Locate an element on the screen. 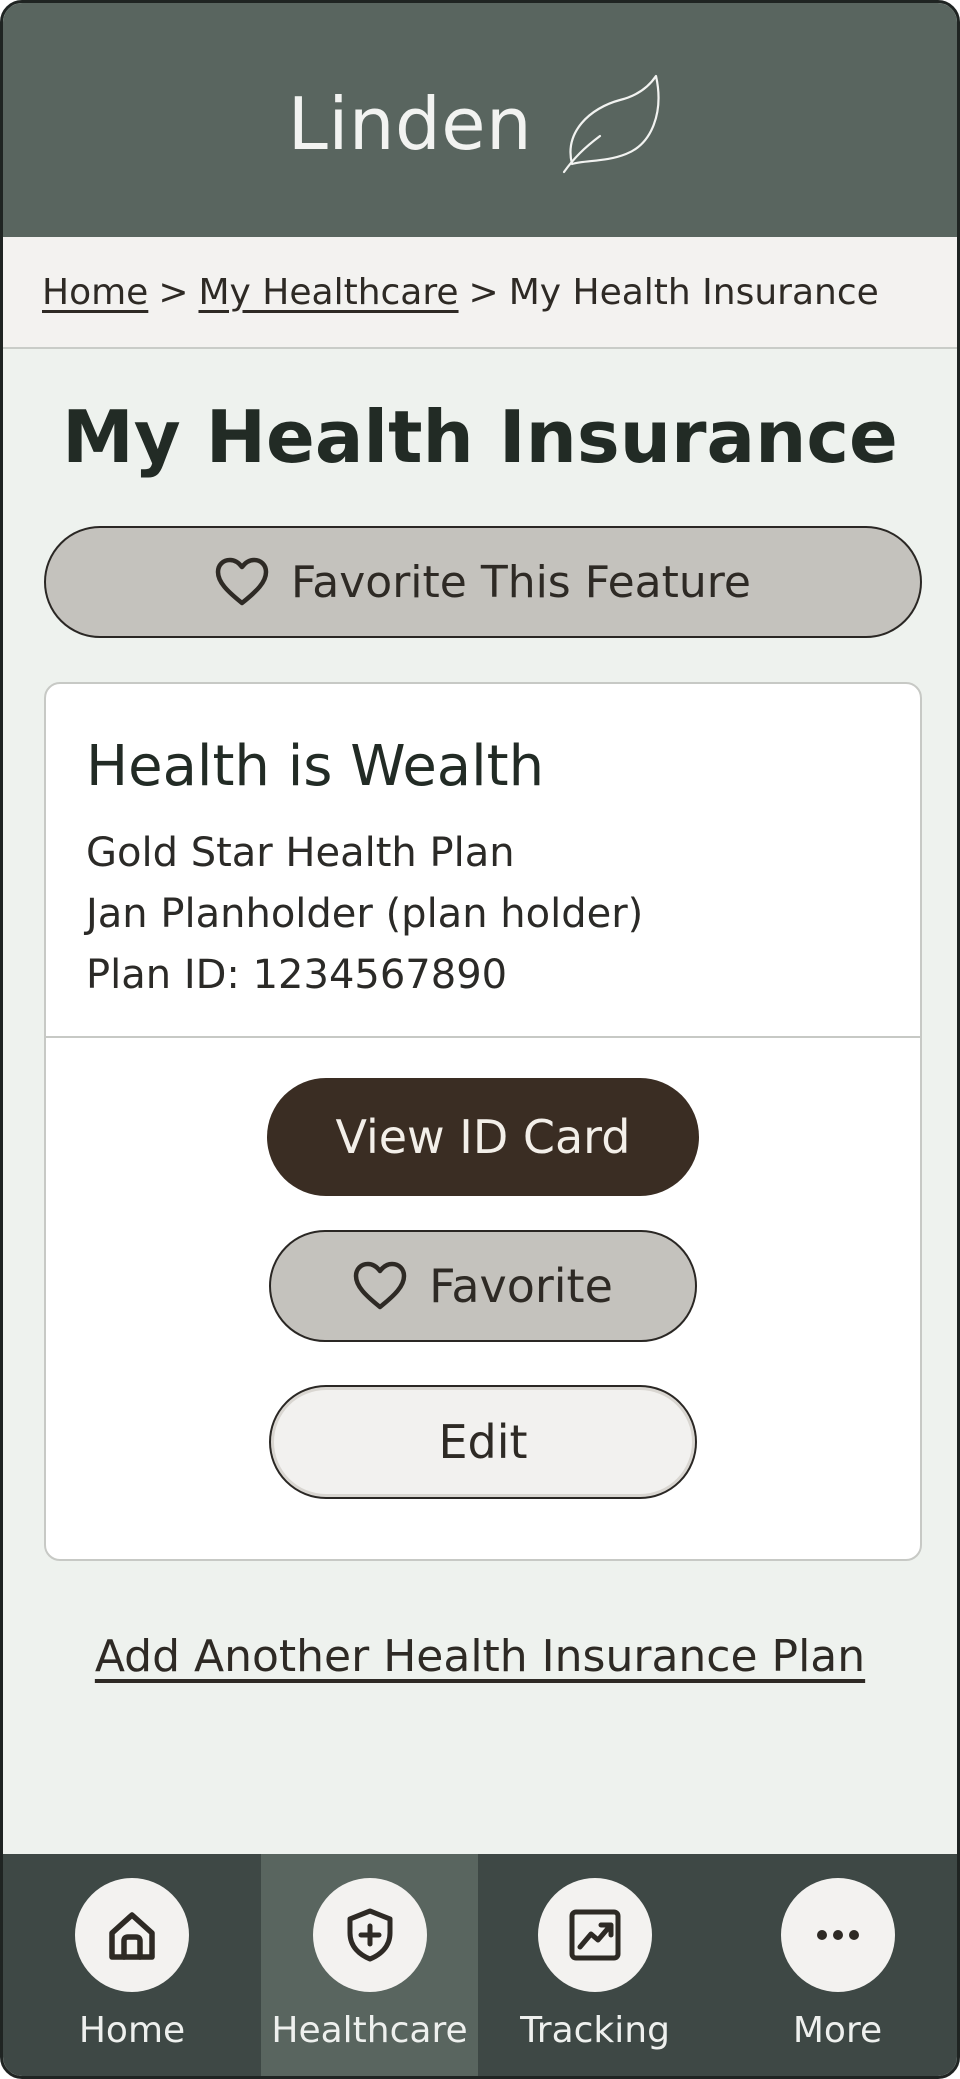  breadcrumb-current: My Health Insurance is located at coordinates (693, 292).